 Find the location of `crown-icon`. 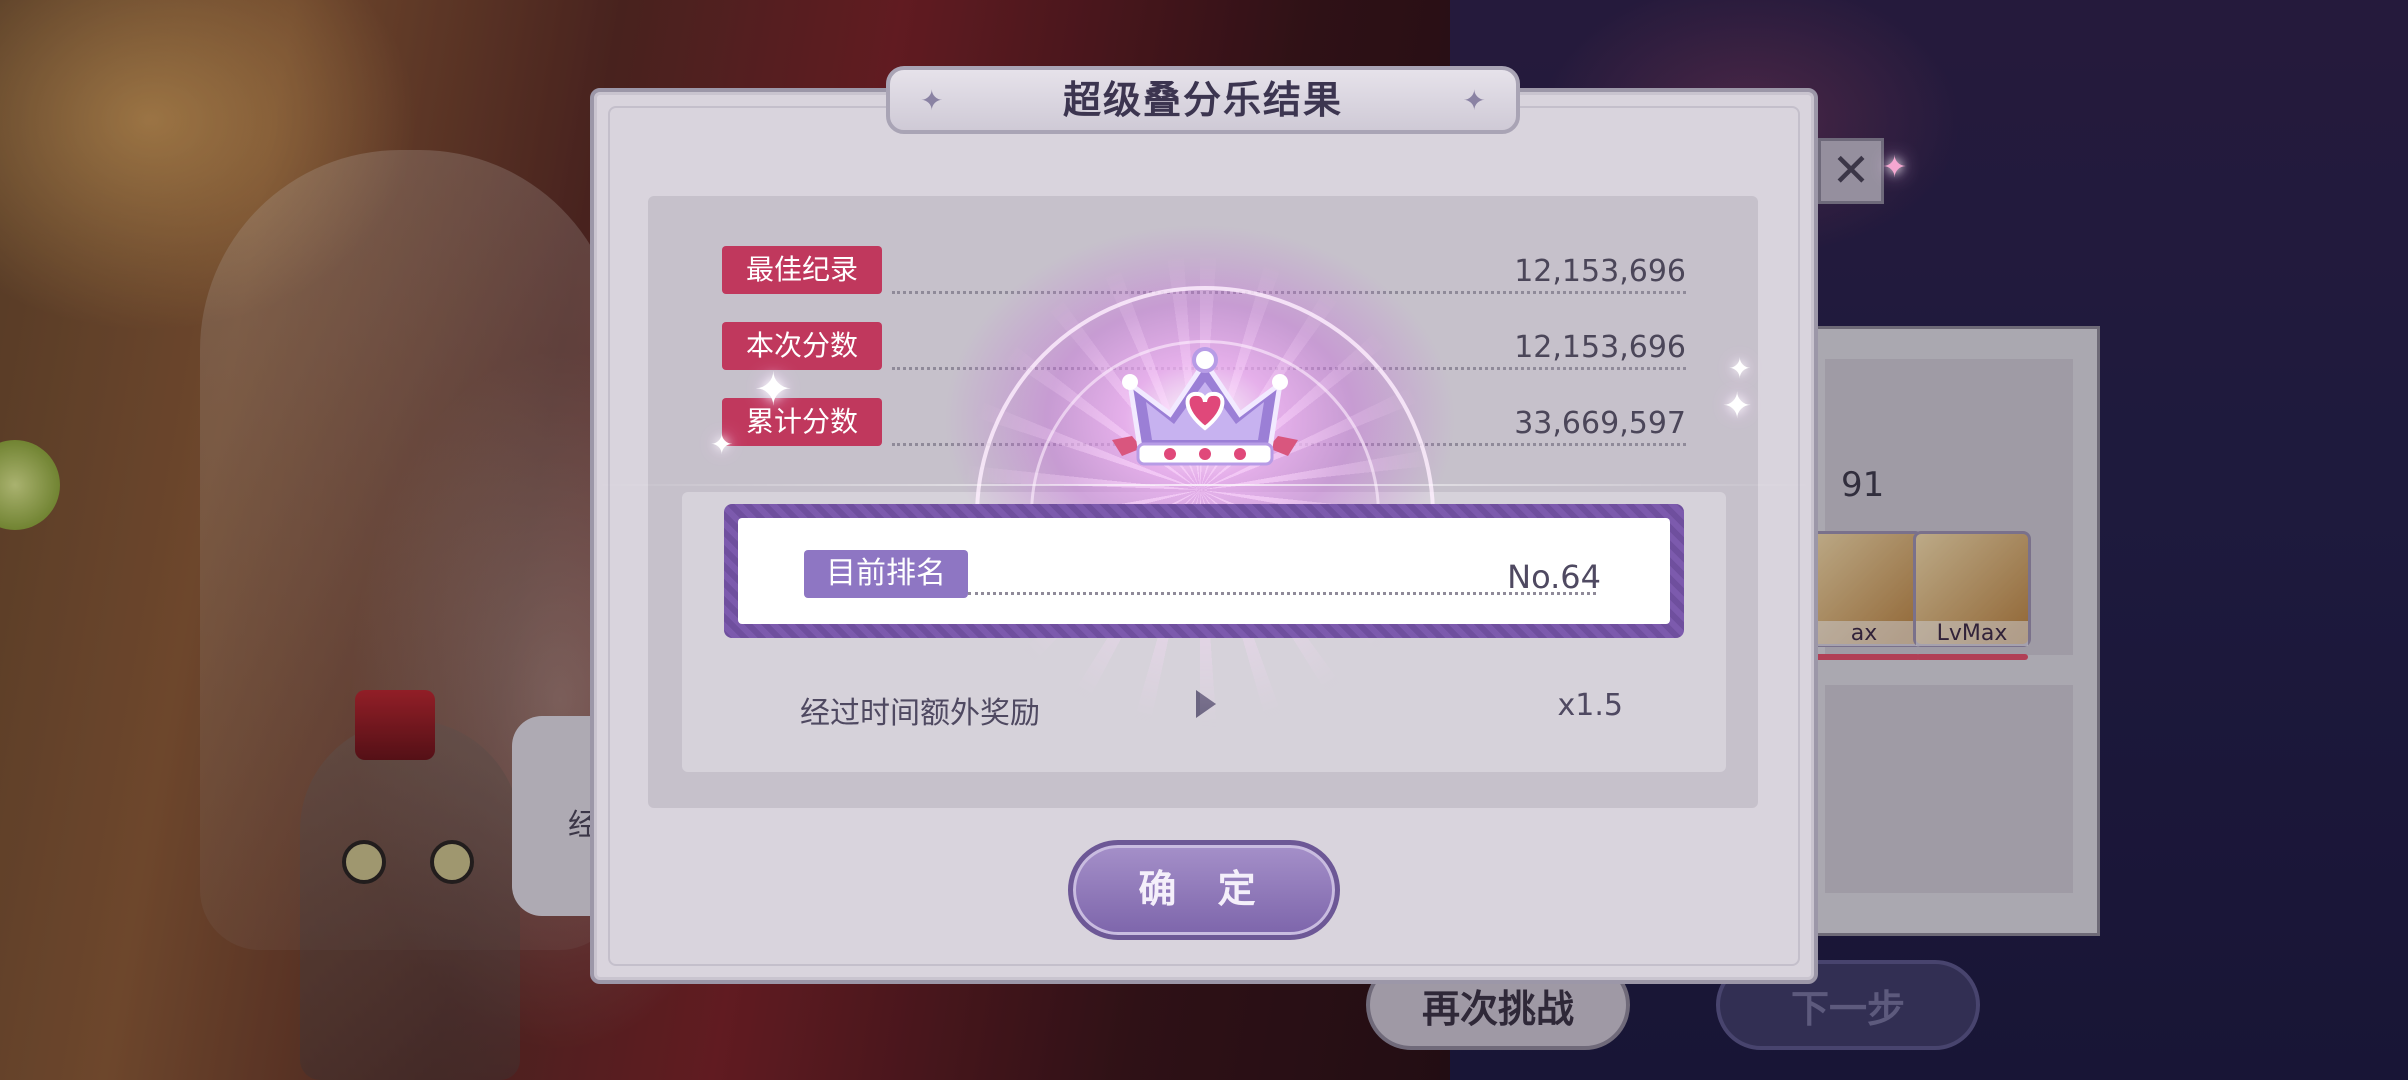

crown-icon is located at coordinates (1205, 406).